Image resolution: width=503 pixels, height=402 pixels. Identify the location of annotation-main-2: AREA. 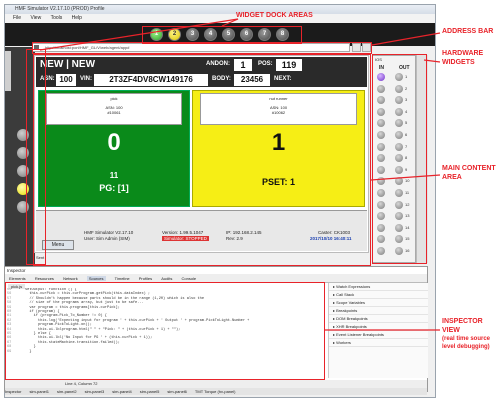
(452, 177).